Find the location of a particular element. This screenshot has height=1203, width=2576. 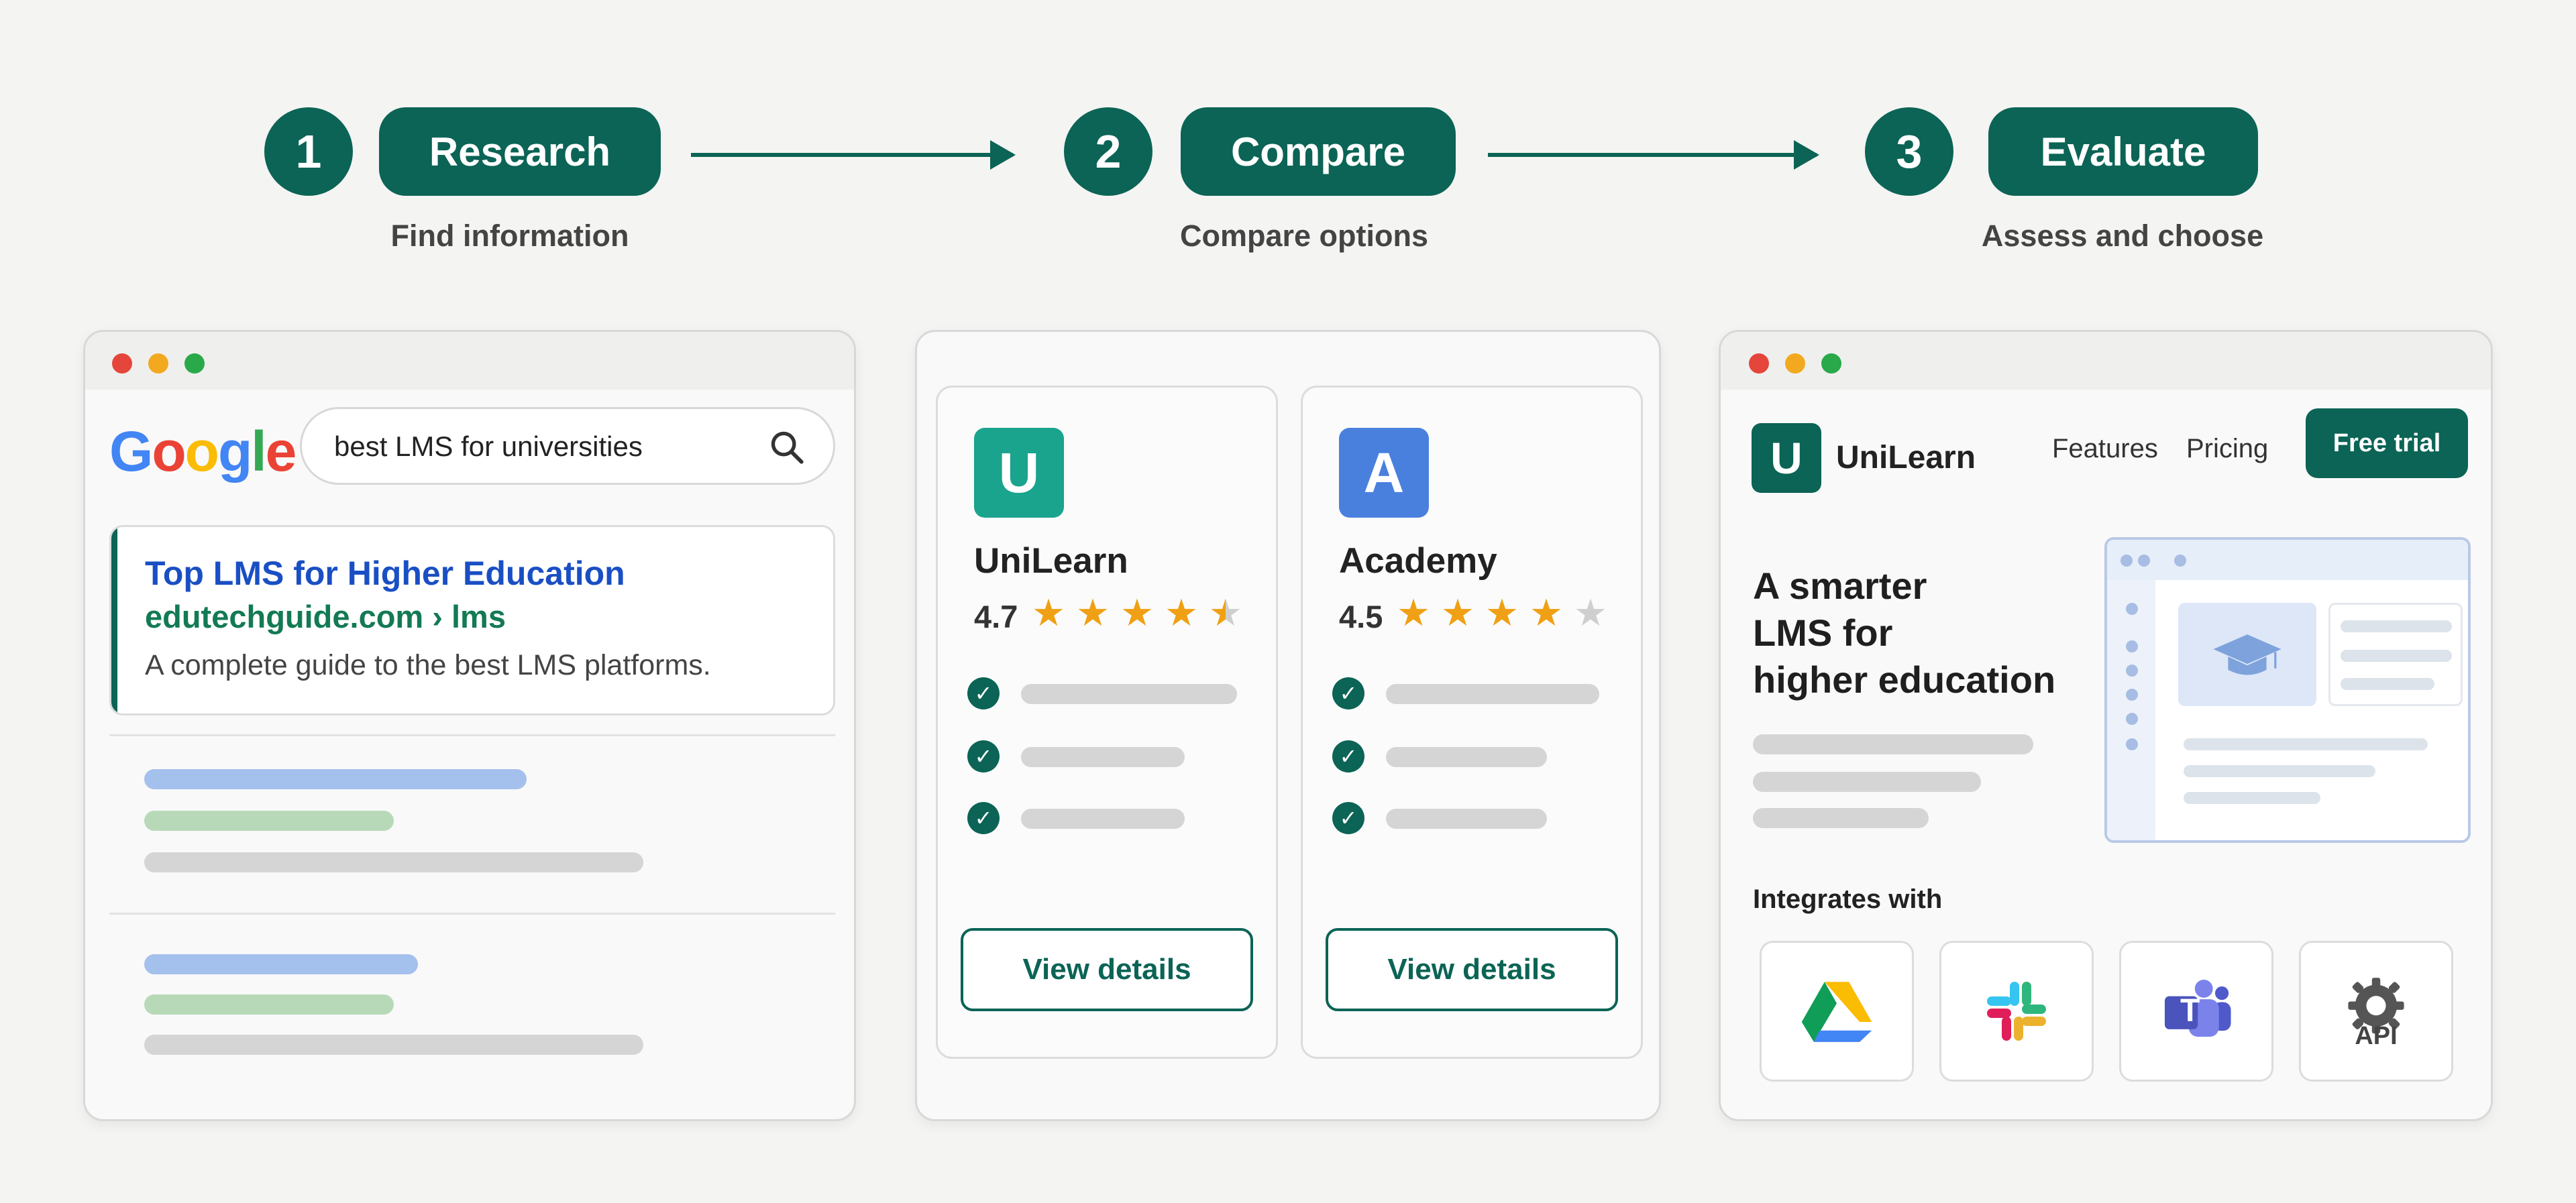

option-rating: 4.5 is located at coordinates (1361, 616).